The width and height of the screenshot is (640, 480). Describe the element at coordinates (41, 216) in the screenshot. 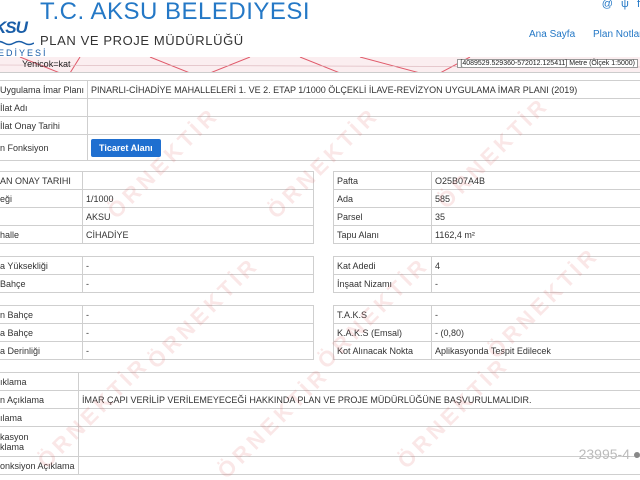

I see `row-label` at that location.